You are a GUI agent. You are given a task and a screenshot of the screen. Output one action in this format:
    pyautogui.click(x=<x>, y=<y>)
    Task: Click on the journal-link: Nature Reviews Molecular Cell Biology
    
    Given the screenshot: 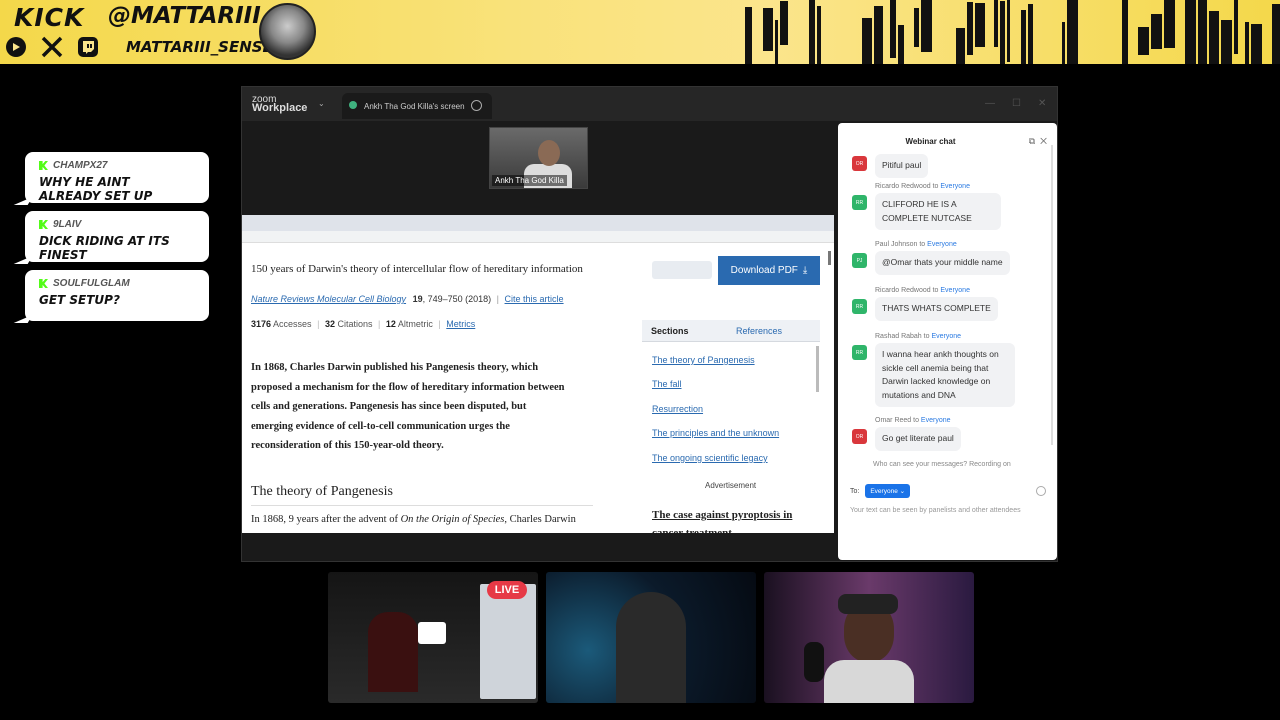 What is the action you would take?
    pyautogui.click(x=328, y=299)
    